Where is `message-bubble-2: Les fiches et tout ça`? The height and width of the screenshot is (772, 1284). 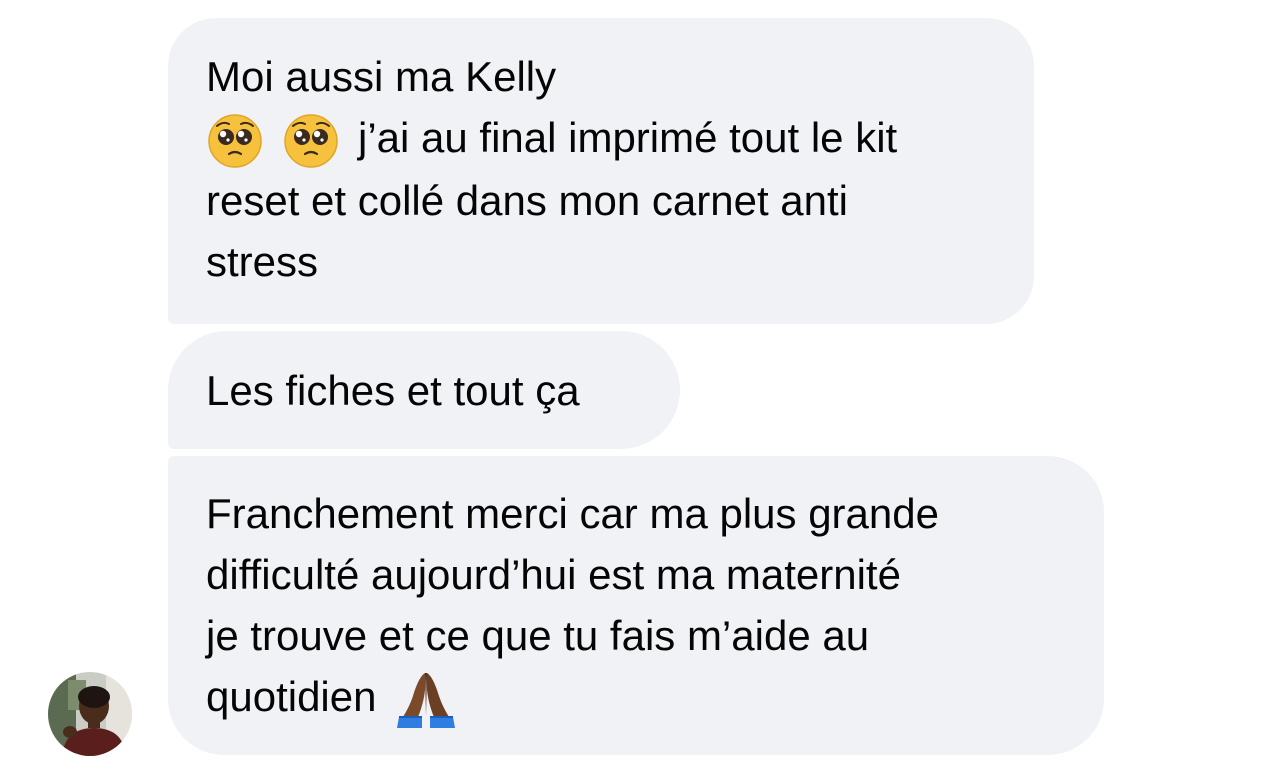 message-bubble-2: Les fiches et tout ça is located at coordinates (424, 390).